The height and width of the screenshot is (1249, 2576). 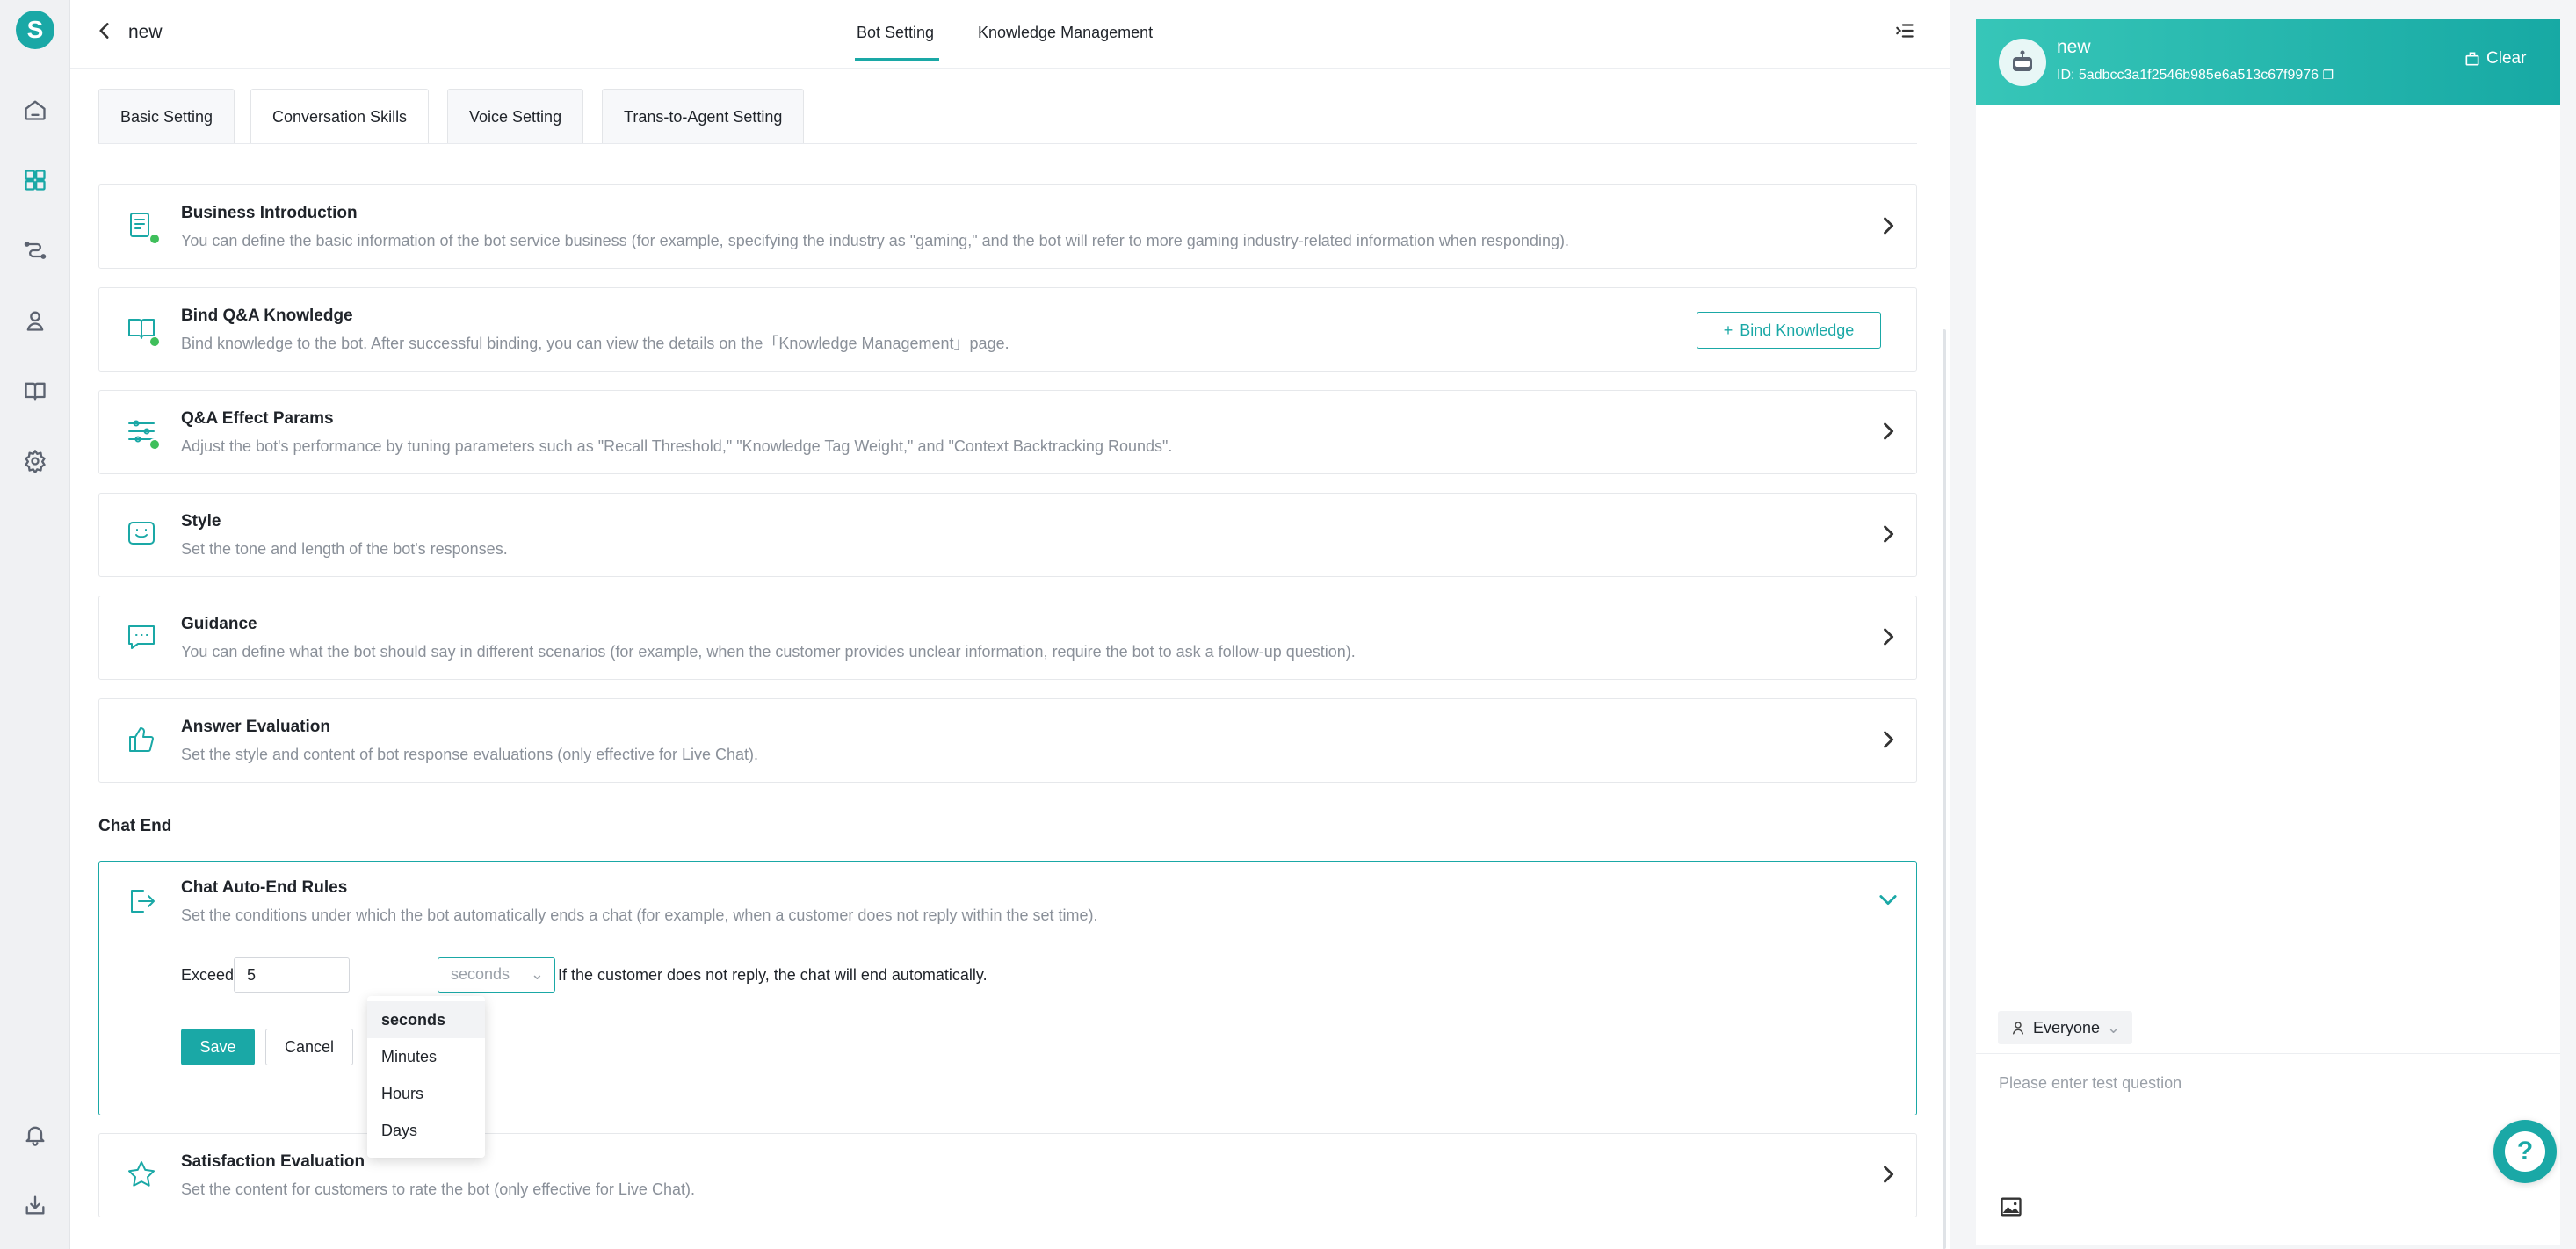 I want to click on sliders-icon, so click(x=143, y=433).